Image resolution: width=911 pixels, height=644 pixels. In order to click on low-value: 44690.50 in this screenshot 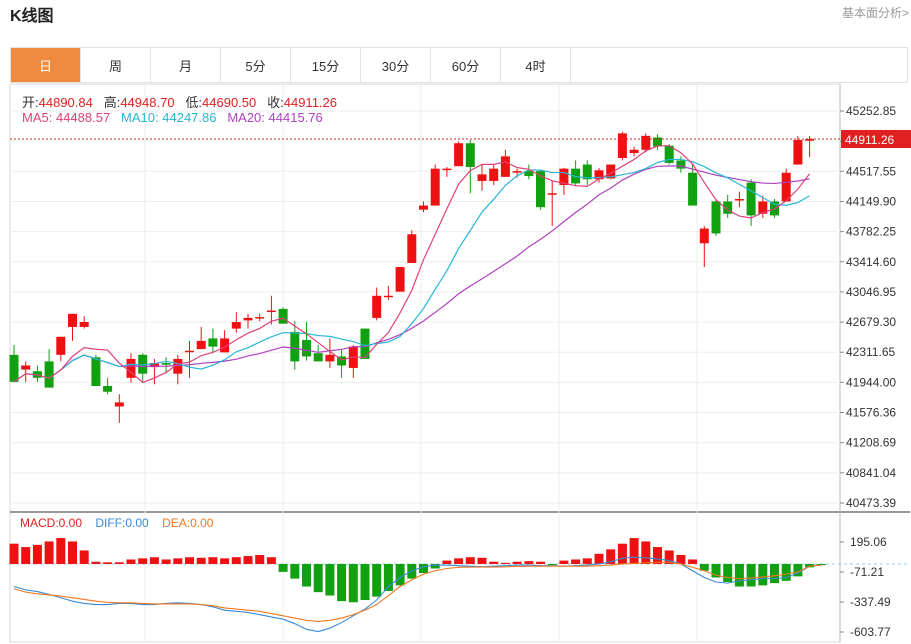, I will do `click(229, 102)`.